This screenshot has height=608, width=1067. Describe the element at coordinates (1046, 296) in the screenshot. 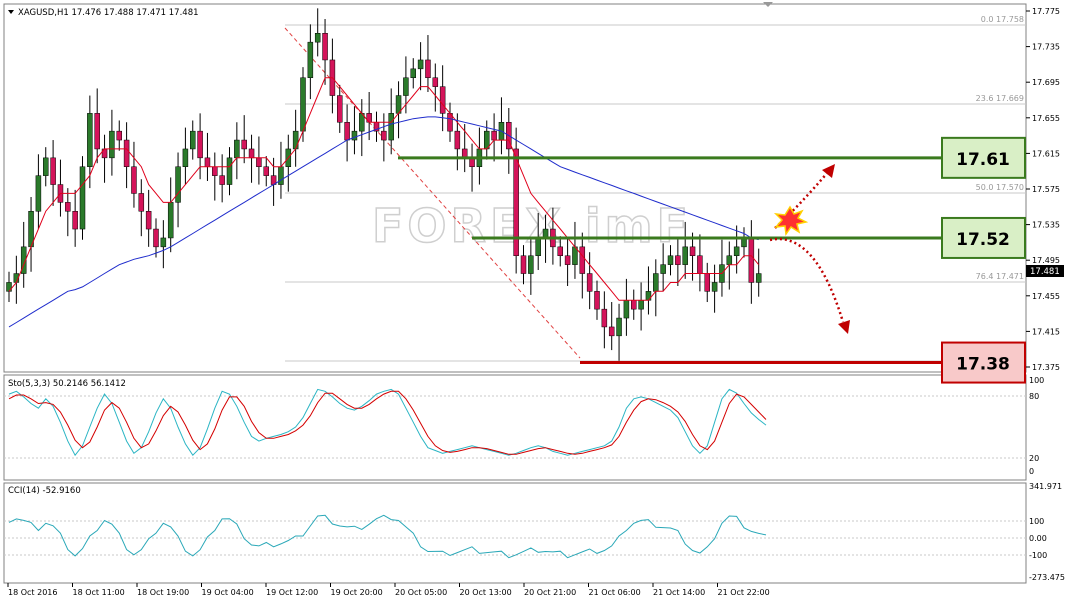

I see `price-tick-label: 17.455` at that location.